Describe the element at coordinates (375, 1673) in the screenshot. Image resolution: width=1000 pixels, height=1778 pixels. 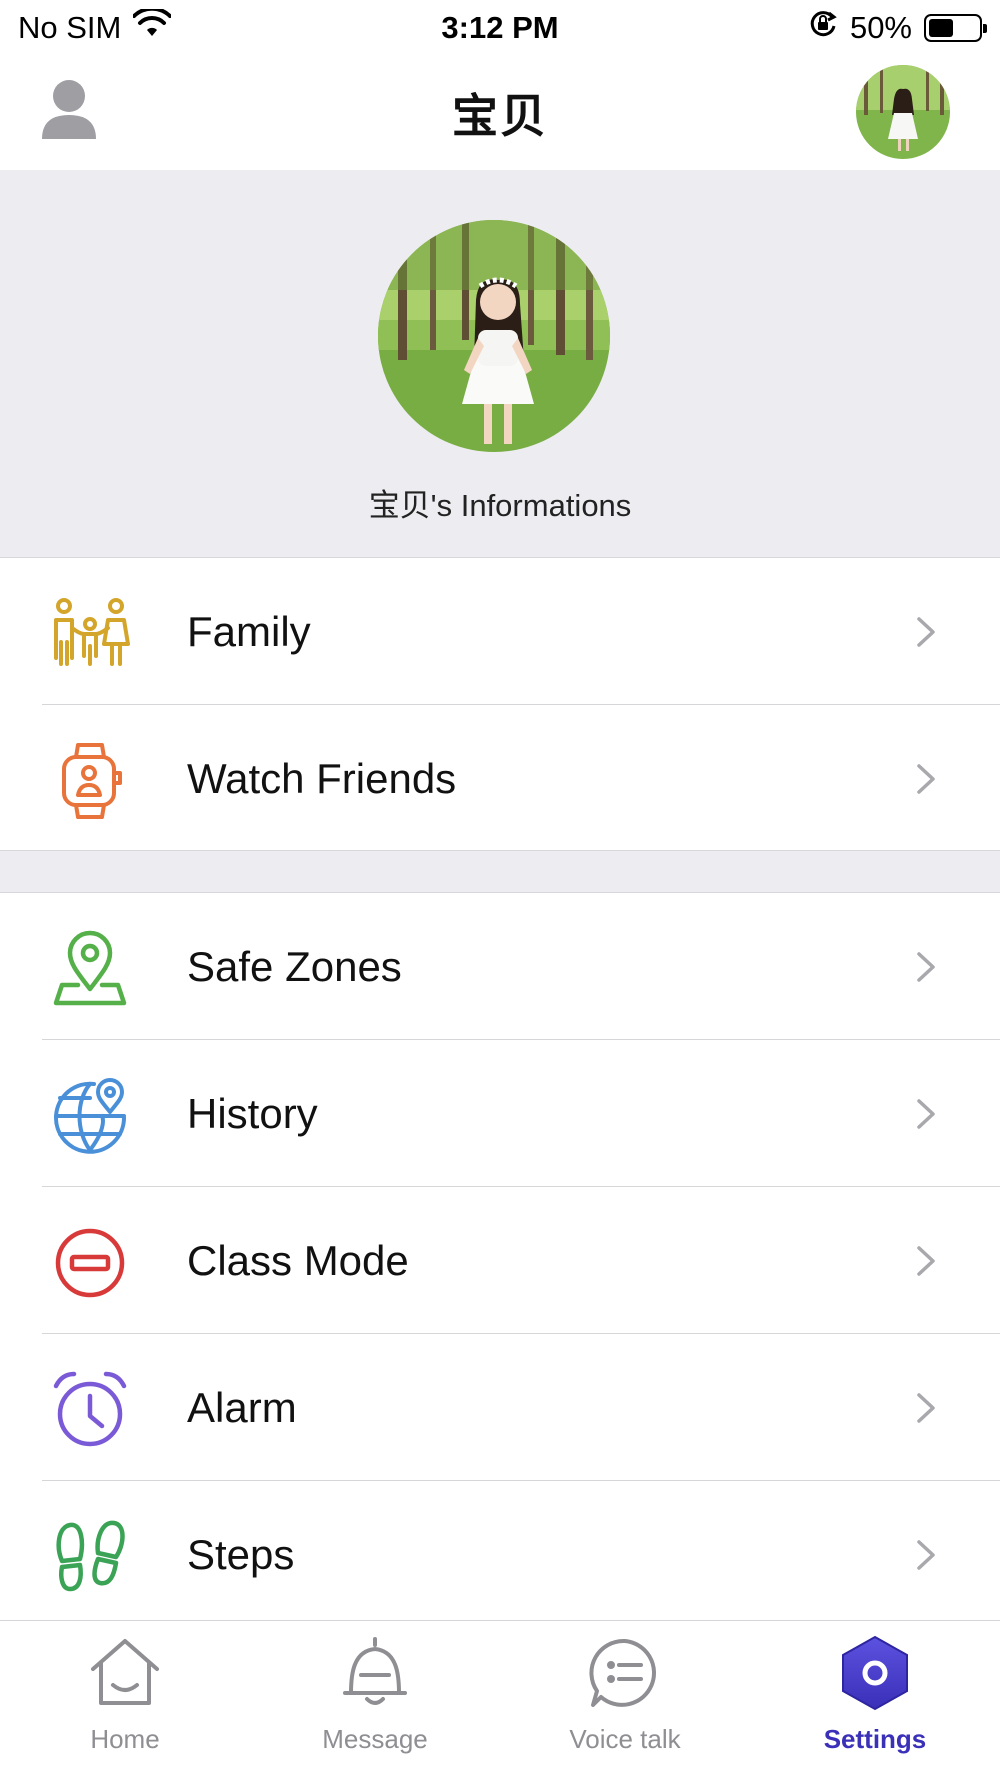
I see `bell-icon` at that location.